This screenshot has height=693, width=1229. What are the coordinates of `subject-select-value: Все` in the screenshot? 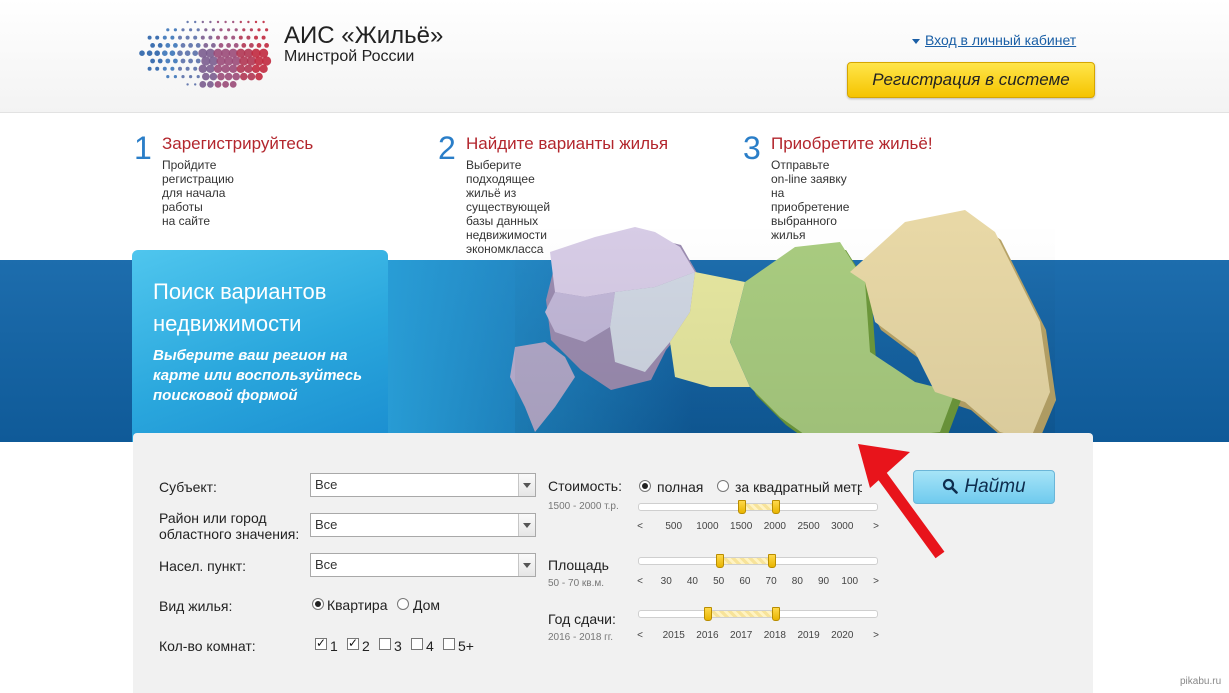 It's located at (326, 484).